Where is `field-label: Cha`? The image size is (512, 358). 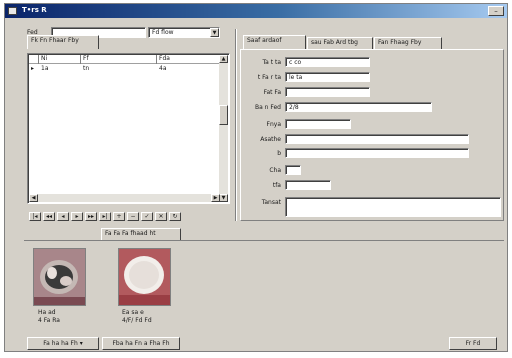
field-label: Cha is located at coordinates (275, 170).